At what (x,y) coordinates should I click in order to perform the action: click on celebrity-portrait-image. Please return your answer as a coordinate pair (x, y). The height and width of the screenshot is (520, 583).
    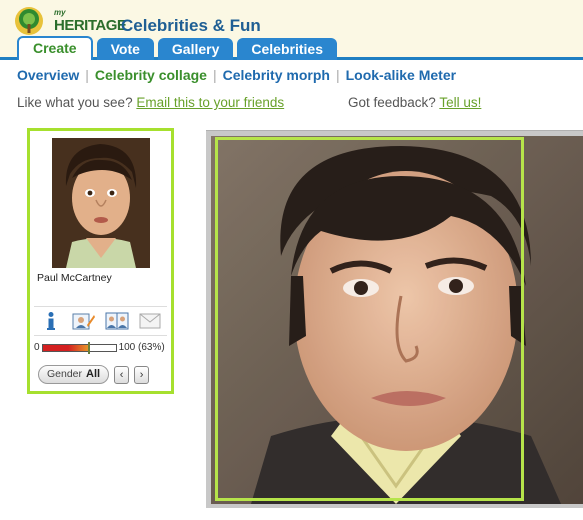
    Looking at the image, I should click on (101, 203).